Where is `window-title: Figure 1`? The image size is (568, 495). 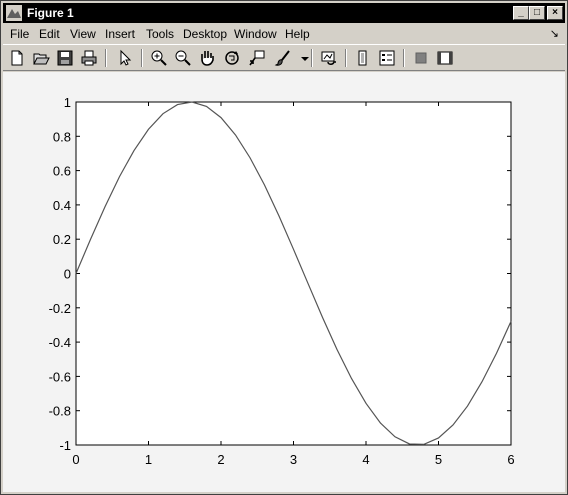
window-title: Figure 1 is located at coordinates (50, 13).